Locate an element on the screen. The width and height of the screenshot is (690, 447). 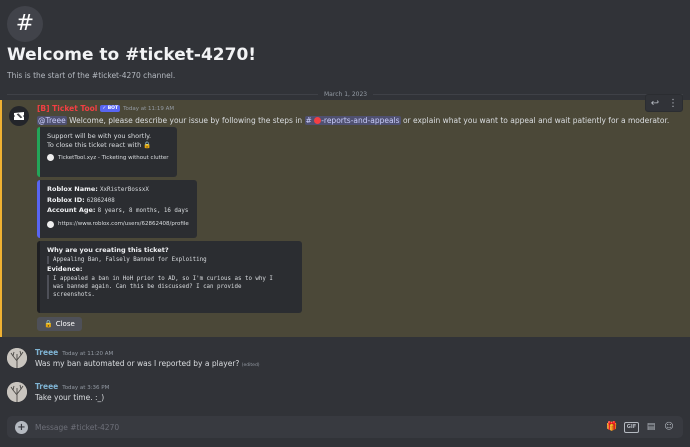
gift-icon: 🎁 is located at coordinates (612, 427).